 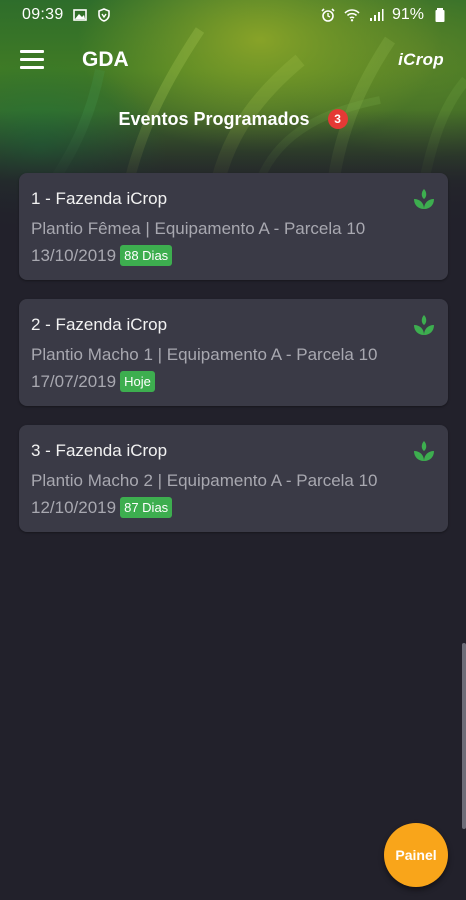 What do you see at coordinates (43, 14) in the screenshot?
I see `status-time: 09:39` at bounding box center [43, 14].